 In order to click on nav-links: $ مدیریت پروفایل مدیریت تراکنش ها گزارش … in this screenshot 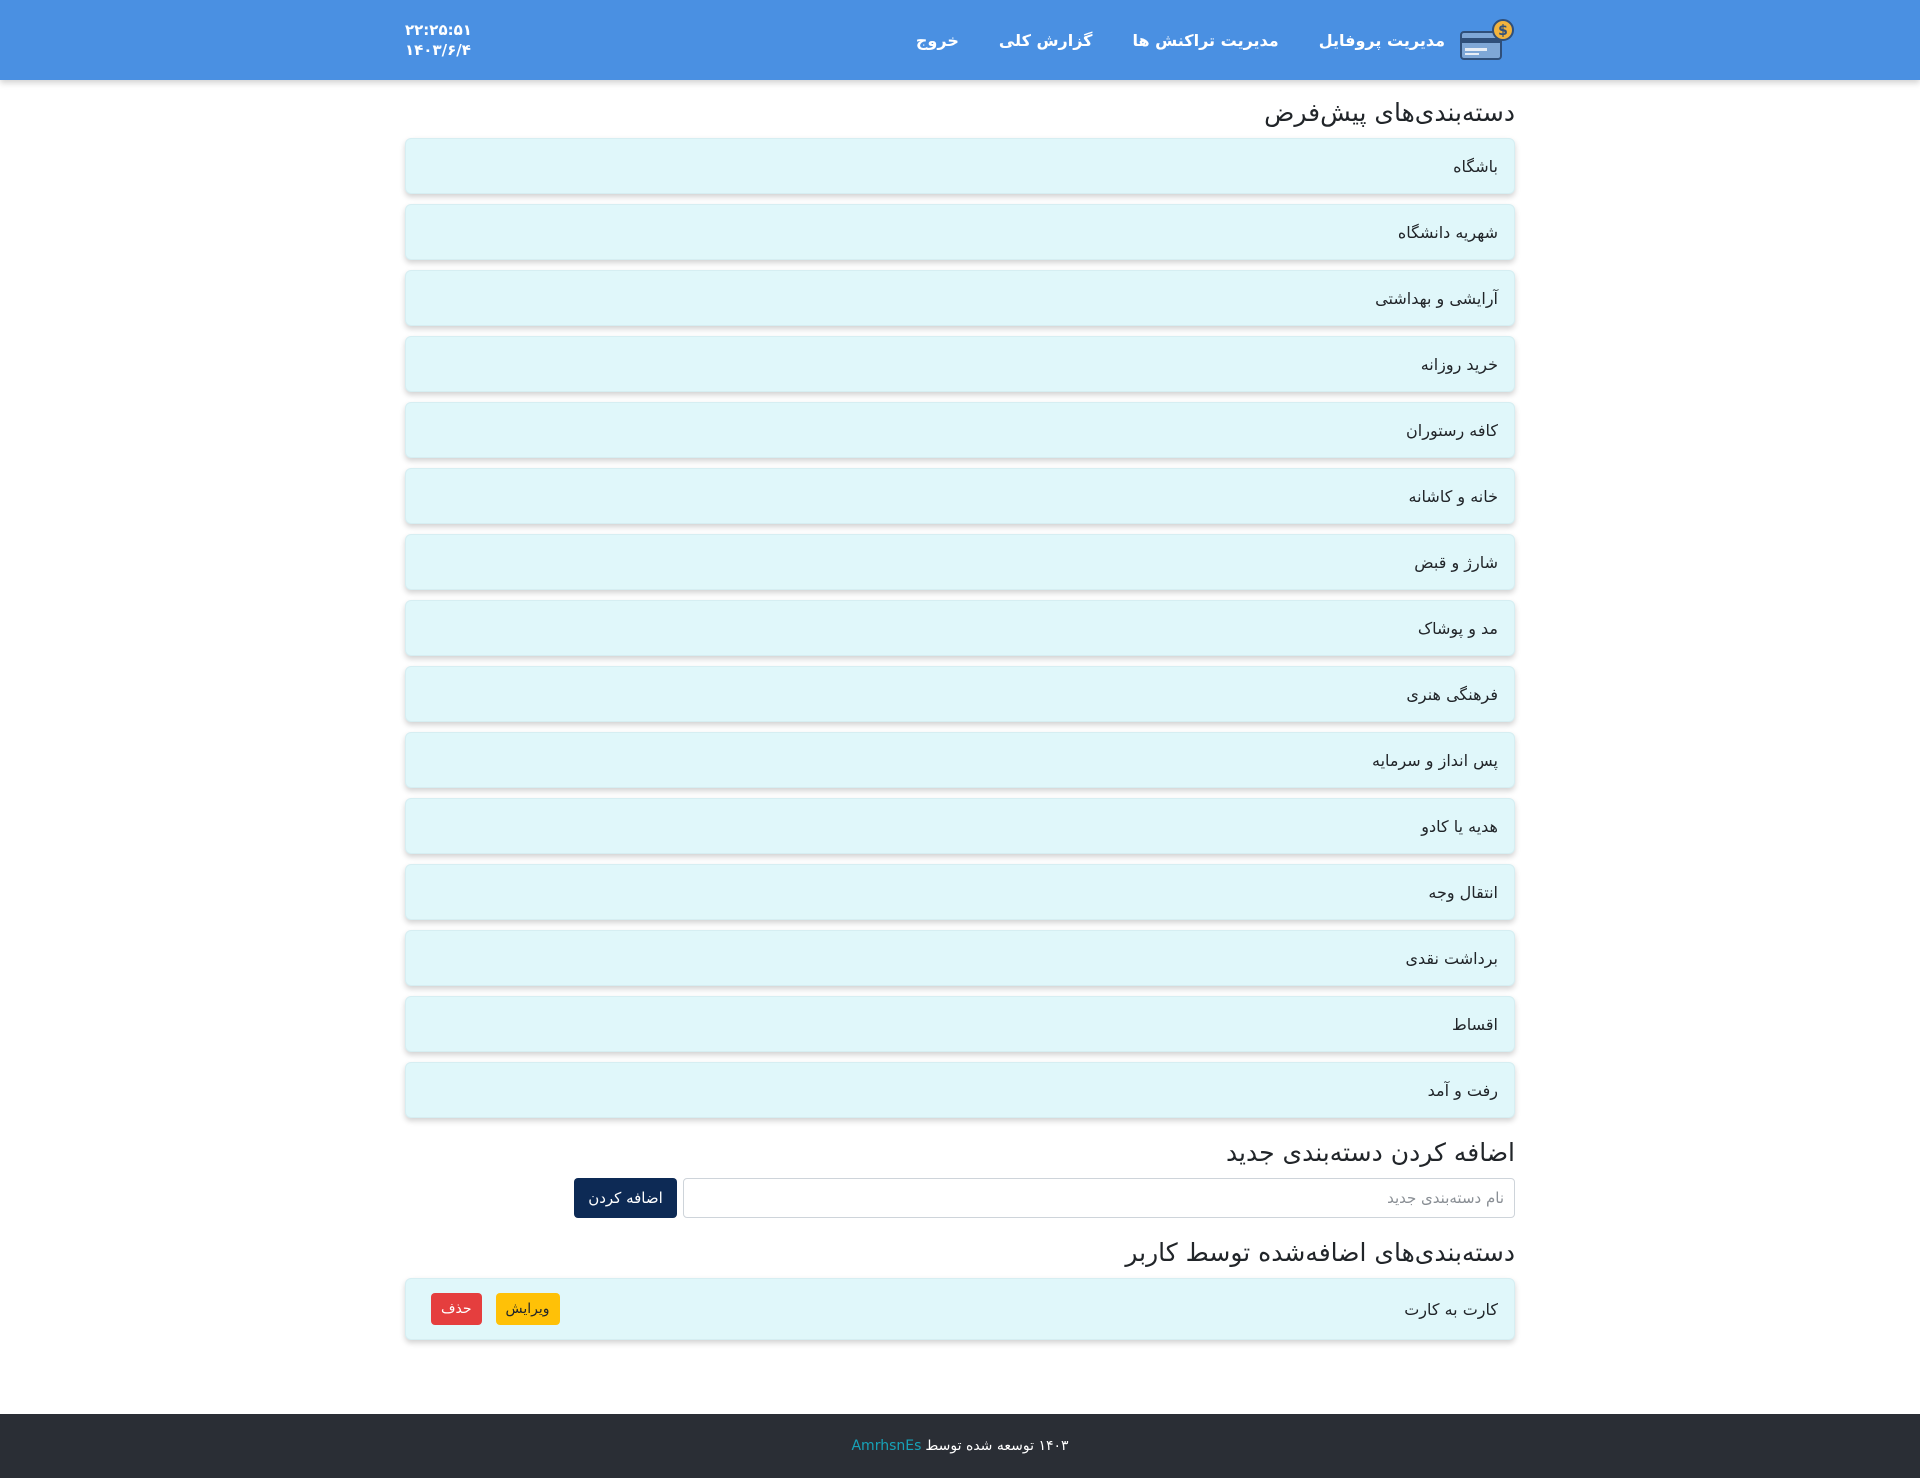, I will do `click(1195, 40)`.